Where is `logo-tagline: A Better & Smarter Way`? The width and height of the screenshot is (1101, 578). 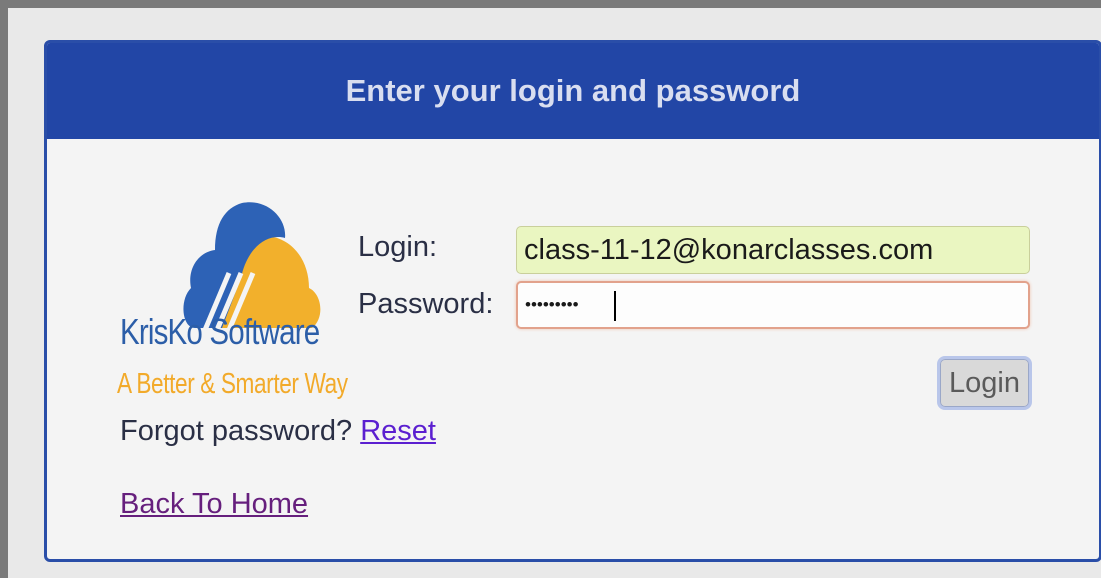
logo-tagline: A Better & Smarter Way is located at coordinates (232, 384).